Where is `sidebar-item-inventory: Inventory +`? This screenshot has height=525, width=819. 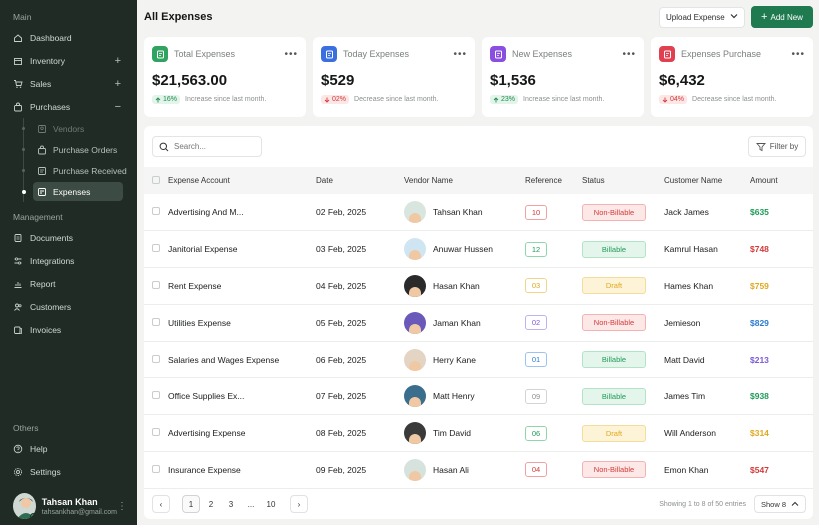
sidebar-item-inventory: Inventory + is located at coordinates (68, 60).